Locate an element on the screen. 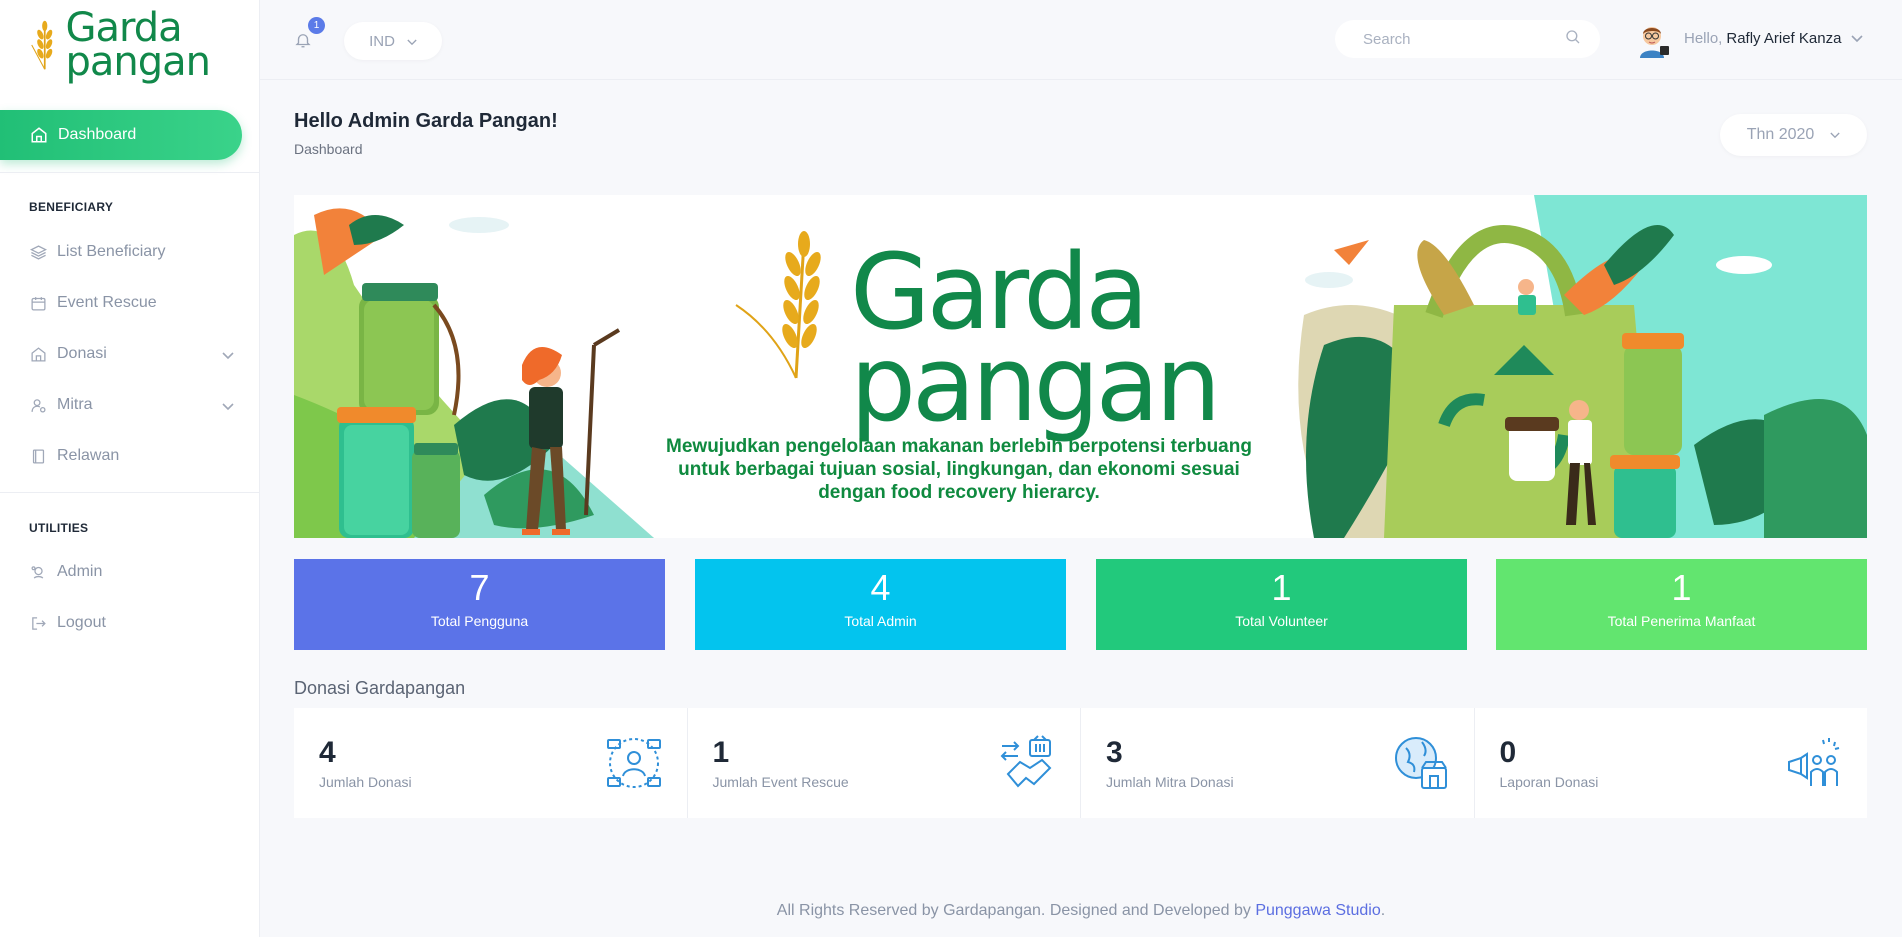 This screenshot has width=1902, height=937. card-value: 4 is located at coordinates (327, 752).